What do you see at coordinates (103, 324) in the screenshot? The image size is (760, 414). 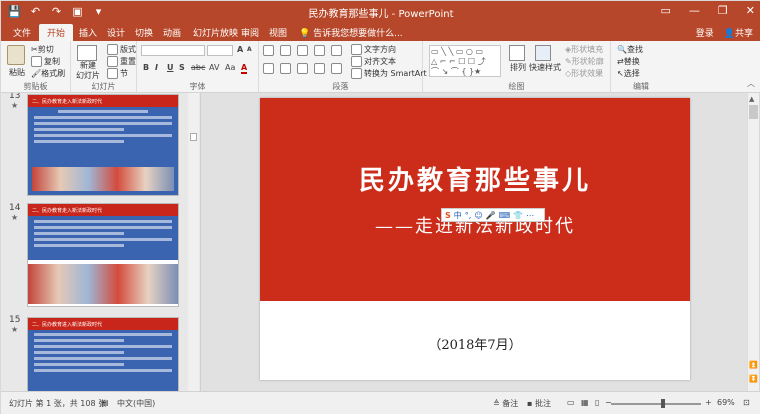 I see `thumb-header: 二、民办教育进入新法新政时代` at bounding box center [103, 324].